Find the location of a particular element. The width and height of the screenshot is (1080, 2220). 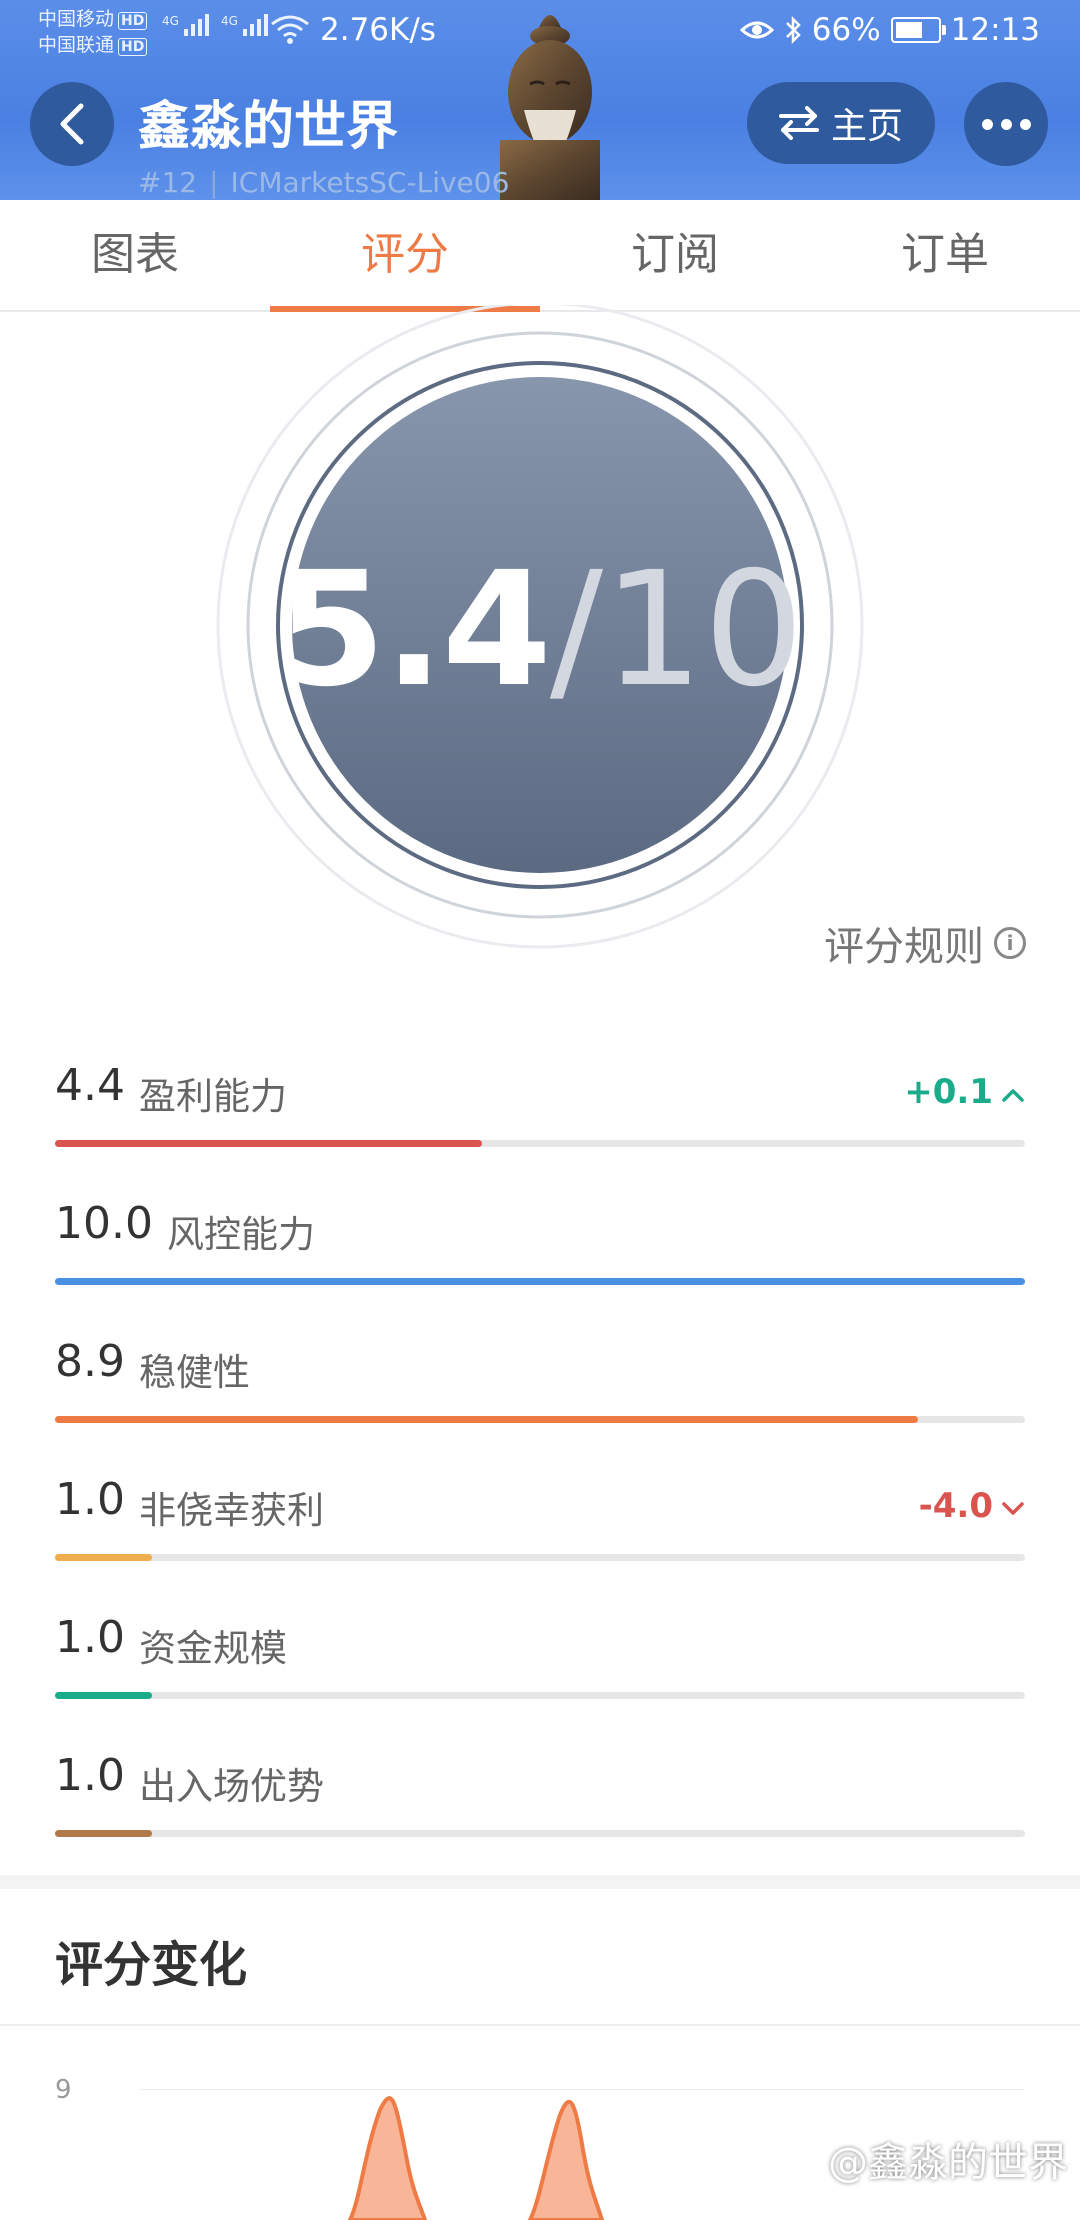

metric-change-value: +0.1 is located at coordinates (948, 1092).